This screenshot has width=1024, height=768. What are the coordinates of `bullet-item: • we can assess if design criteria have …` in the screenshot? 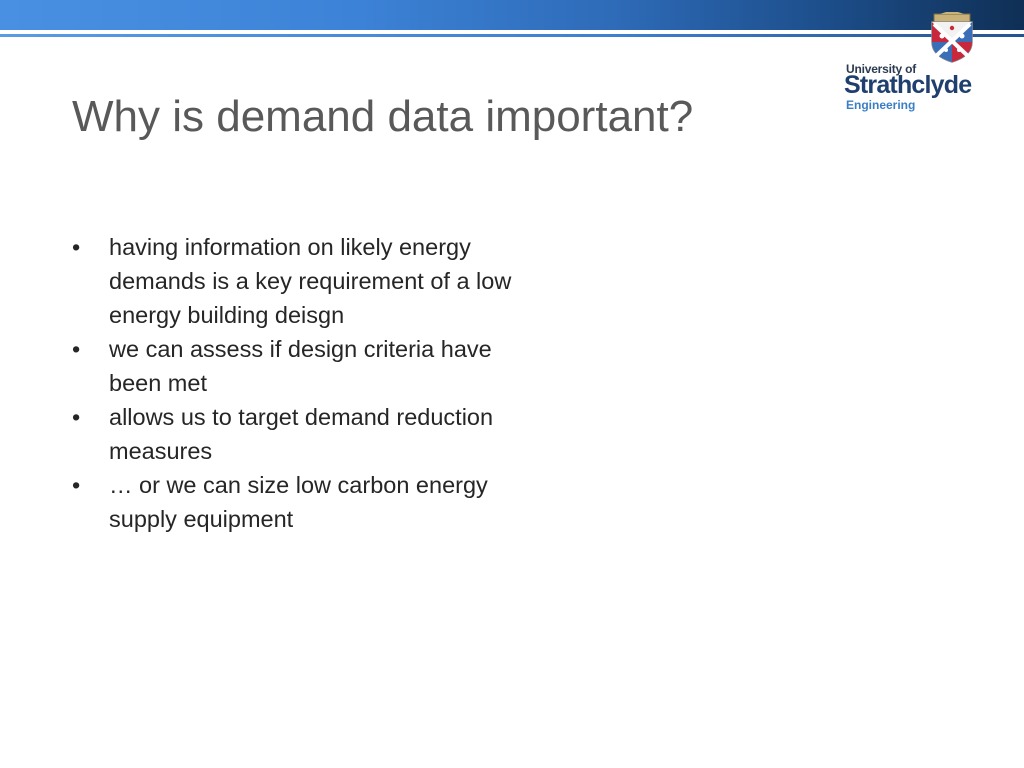 It's located at (302, 366).